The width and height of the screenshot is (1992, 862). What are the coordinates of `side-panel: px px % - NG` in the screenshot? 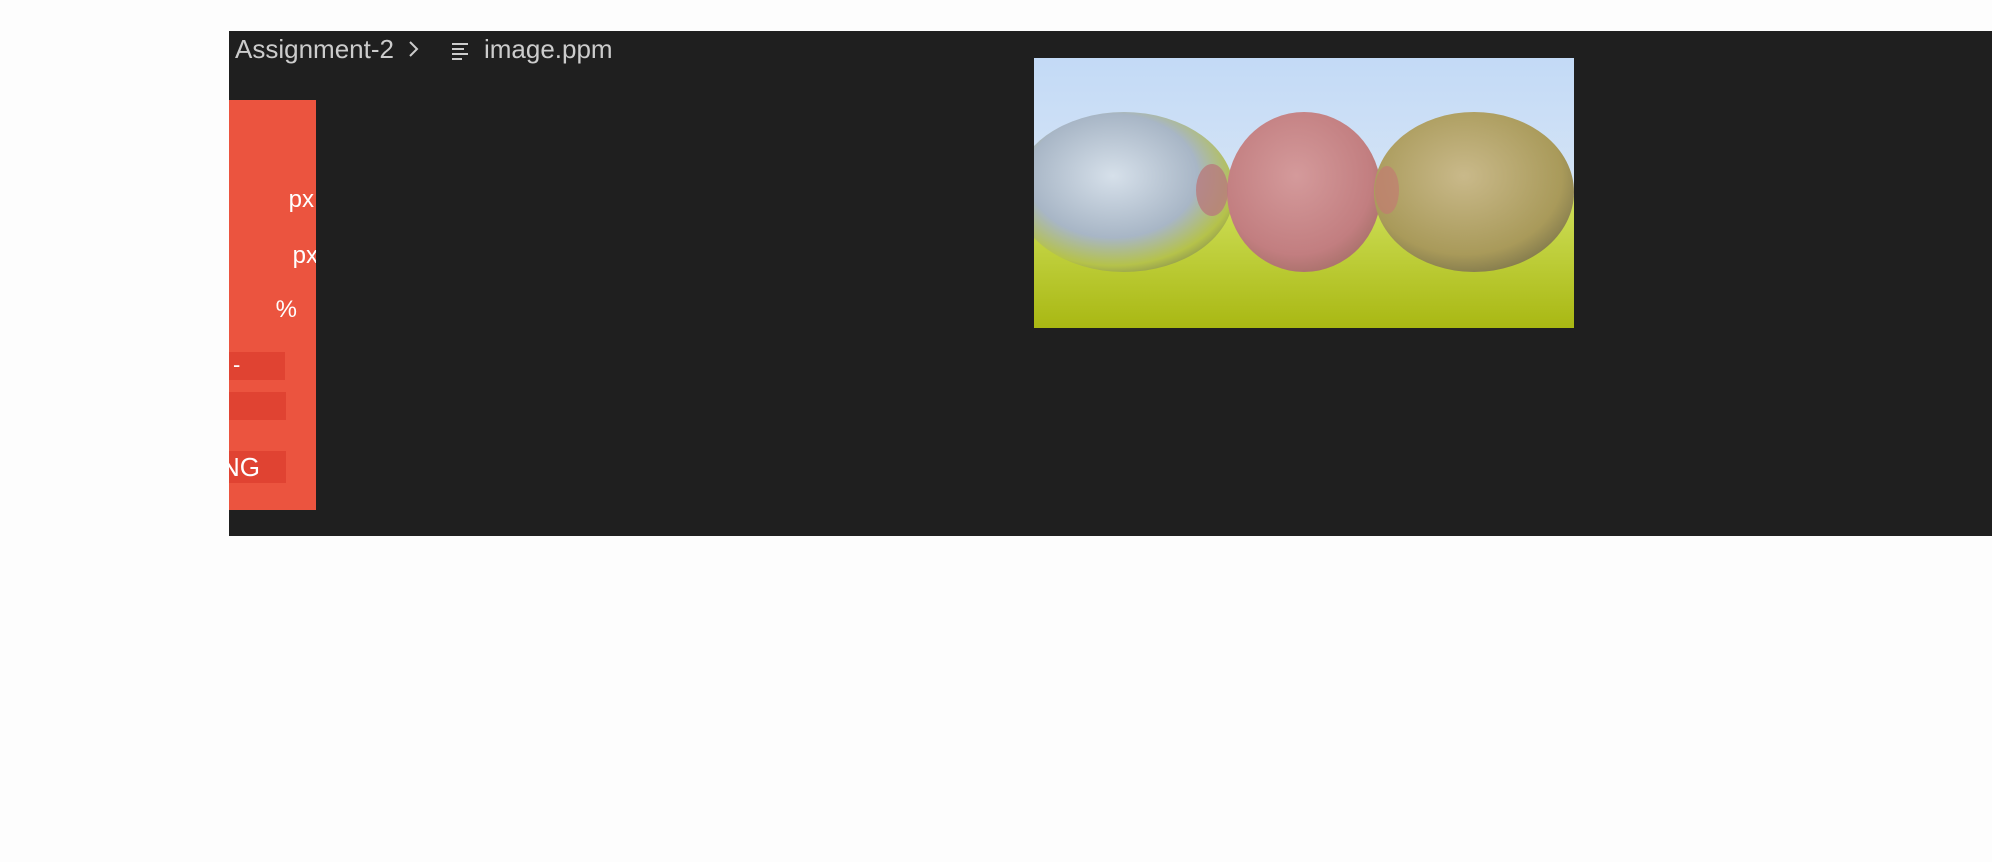 It's located at (272, 305).